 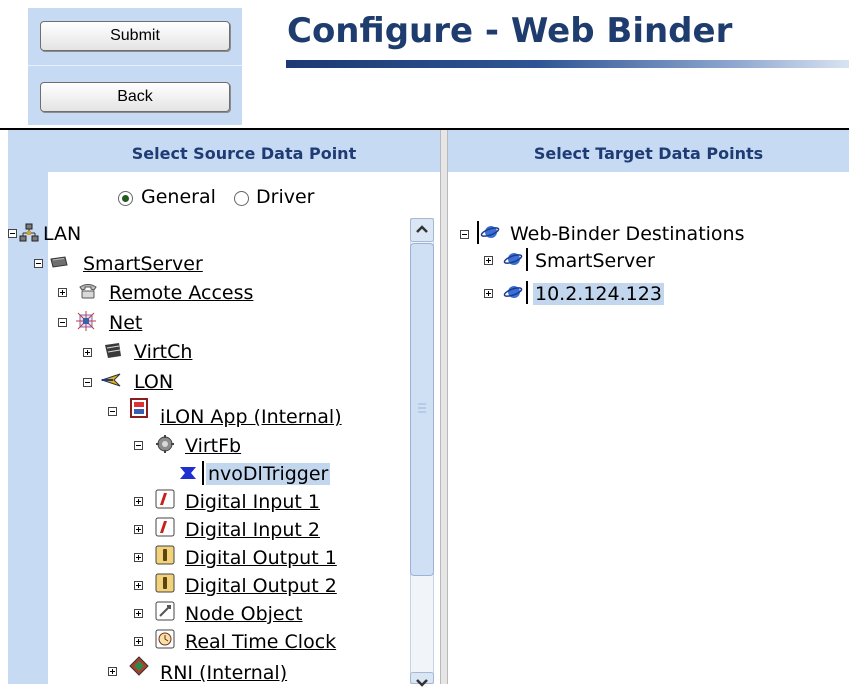 I want to click on tree-node-digital-input-2: Digital Input 2, so click(x=252, y=530).